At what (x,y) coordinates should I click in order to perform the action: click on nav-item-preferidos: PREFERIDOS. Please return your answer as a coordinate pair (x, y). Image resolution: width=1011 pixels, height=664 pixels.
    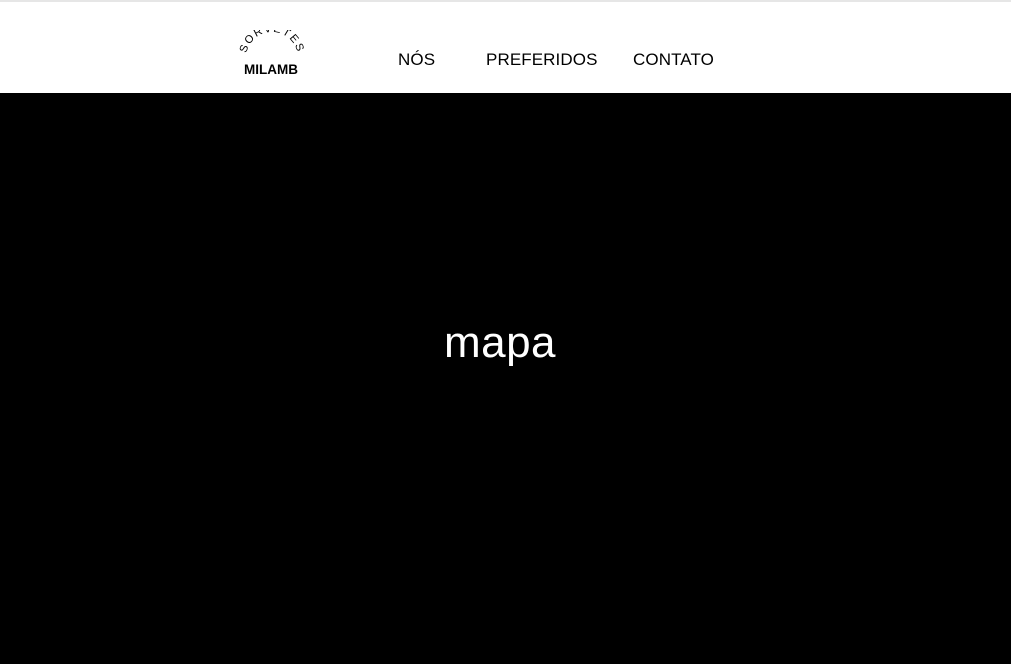
    Looking at the image, I should click on (542, 60).